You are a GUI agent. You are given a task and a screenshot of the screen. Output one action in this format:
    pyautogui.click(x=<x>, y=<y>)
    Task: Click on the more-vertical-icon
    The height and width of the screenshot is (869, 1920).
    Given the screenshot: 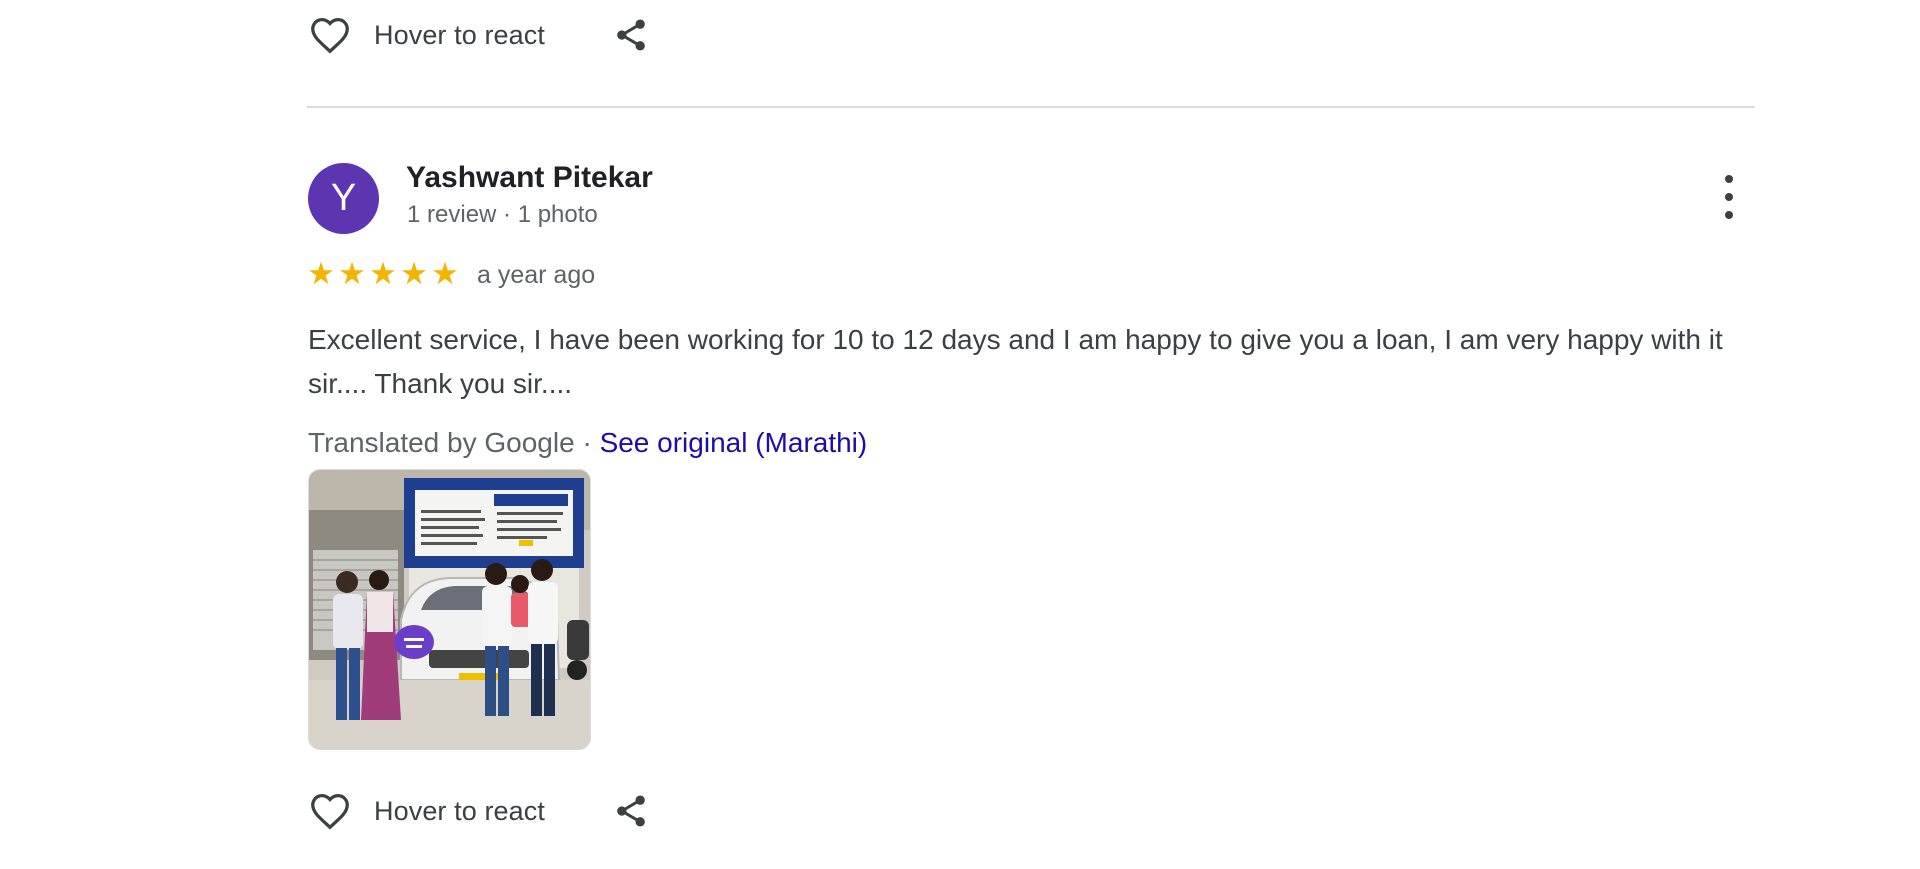 What is the action you would take?
    pyautogui.click(x=1729, y=179)
    